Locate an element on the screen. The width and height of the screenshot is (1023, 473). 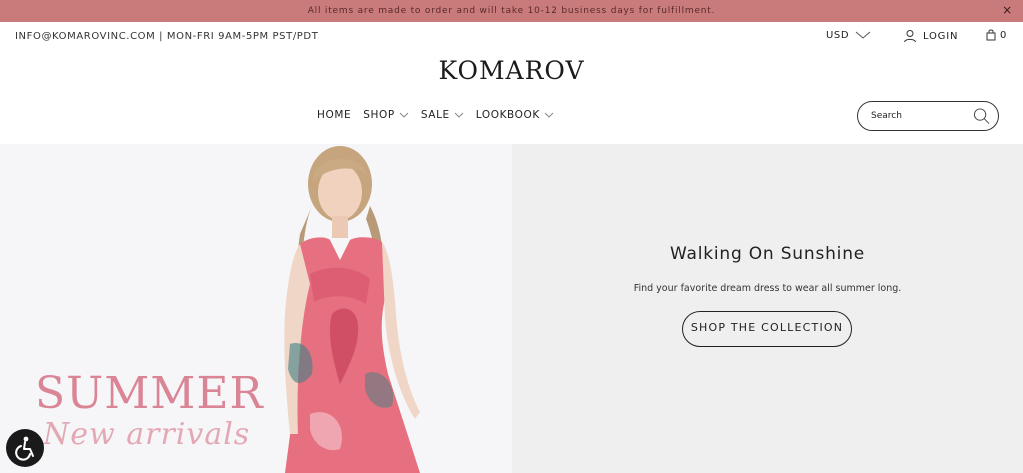
main-nav: HOME SHOP SALE LOOKBOOK is located at coordinates (435, 115).